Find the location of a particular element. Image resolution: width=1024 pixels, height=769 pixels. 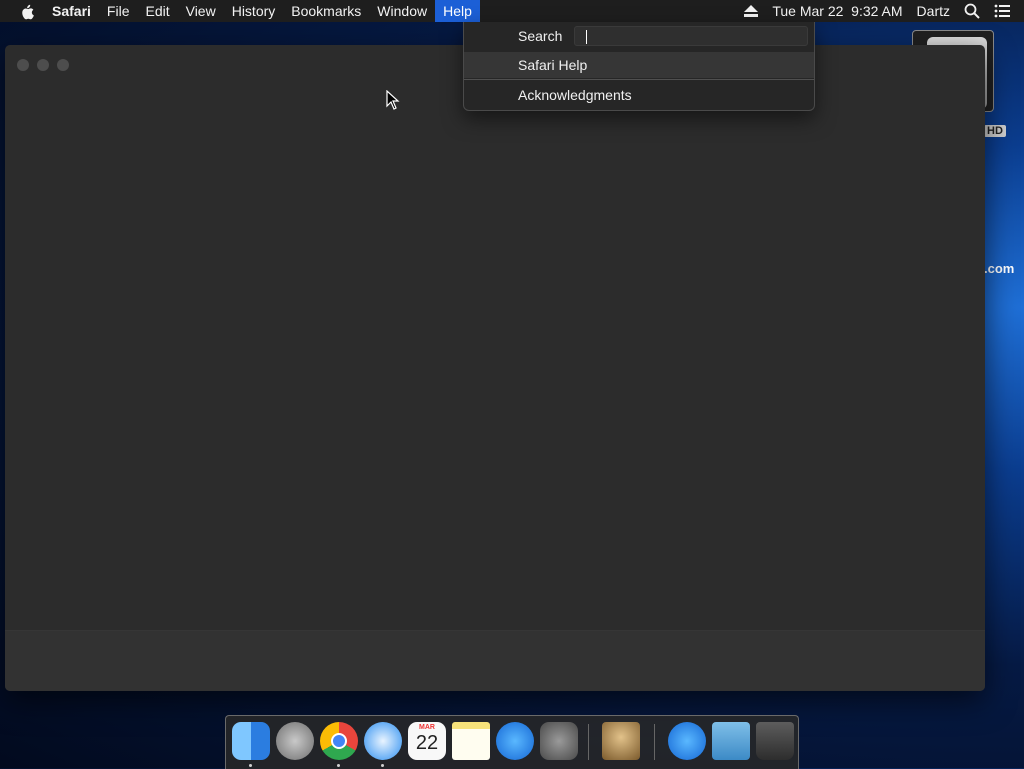

zoom-button is located at coordinates (63, 65).